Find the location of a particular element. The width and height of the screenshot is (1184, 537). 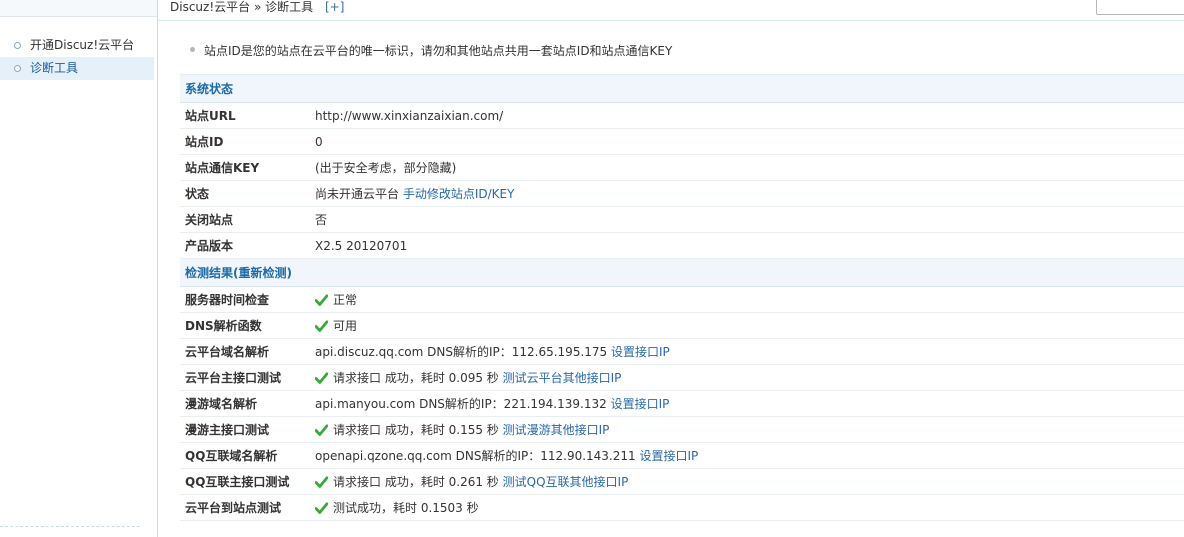

section-title: 系统状态 is located at coordinates (682, 88).